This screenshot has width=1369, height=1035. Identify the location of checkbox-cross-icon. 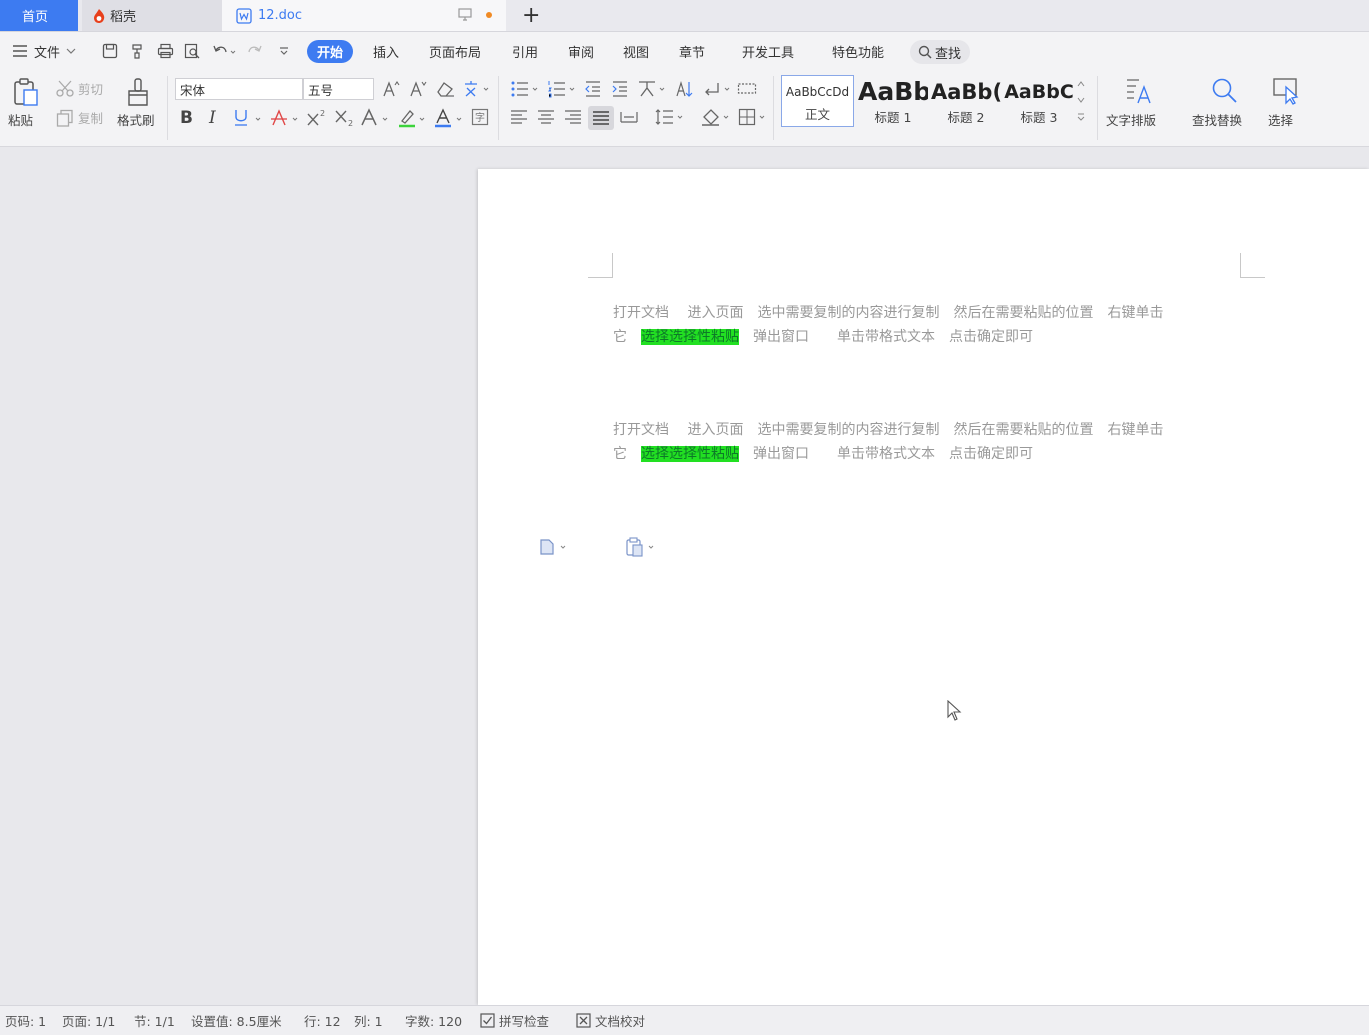
(583, 1020).